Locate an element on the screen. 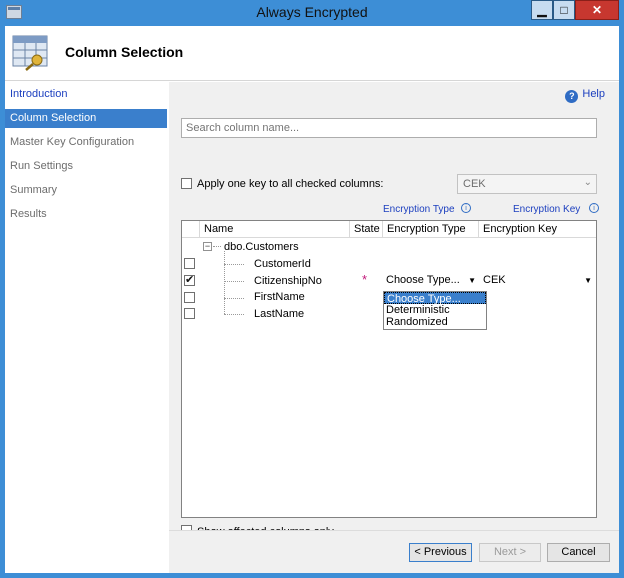  title-bar: Always Encrypted ▁ □ ✕ is located at coordinates (312, 13).